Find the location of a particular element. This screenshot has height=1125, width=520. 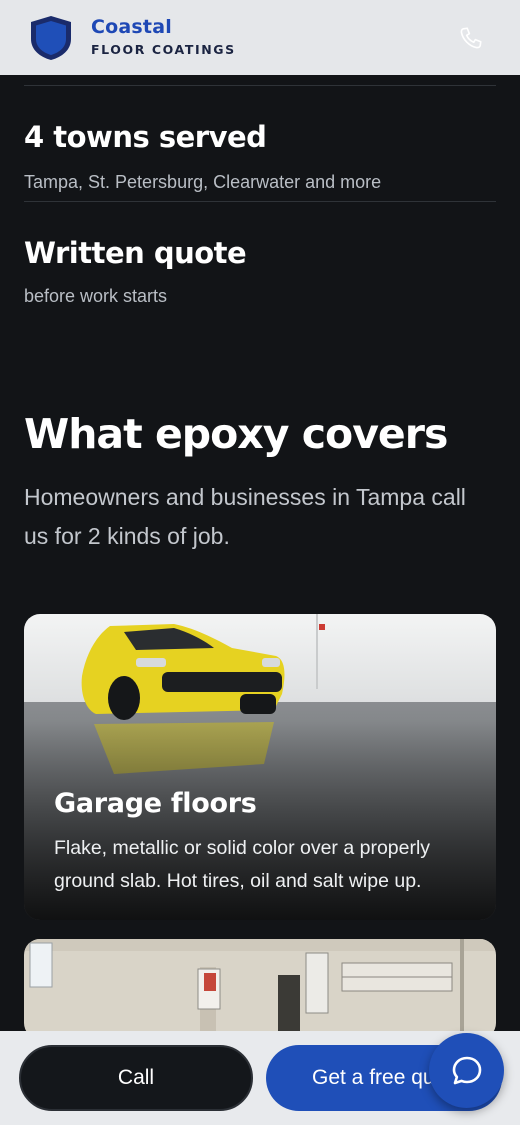

commercial-floor-image is located at coordinates (260, 989).